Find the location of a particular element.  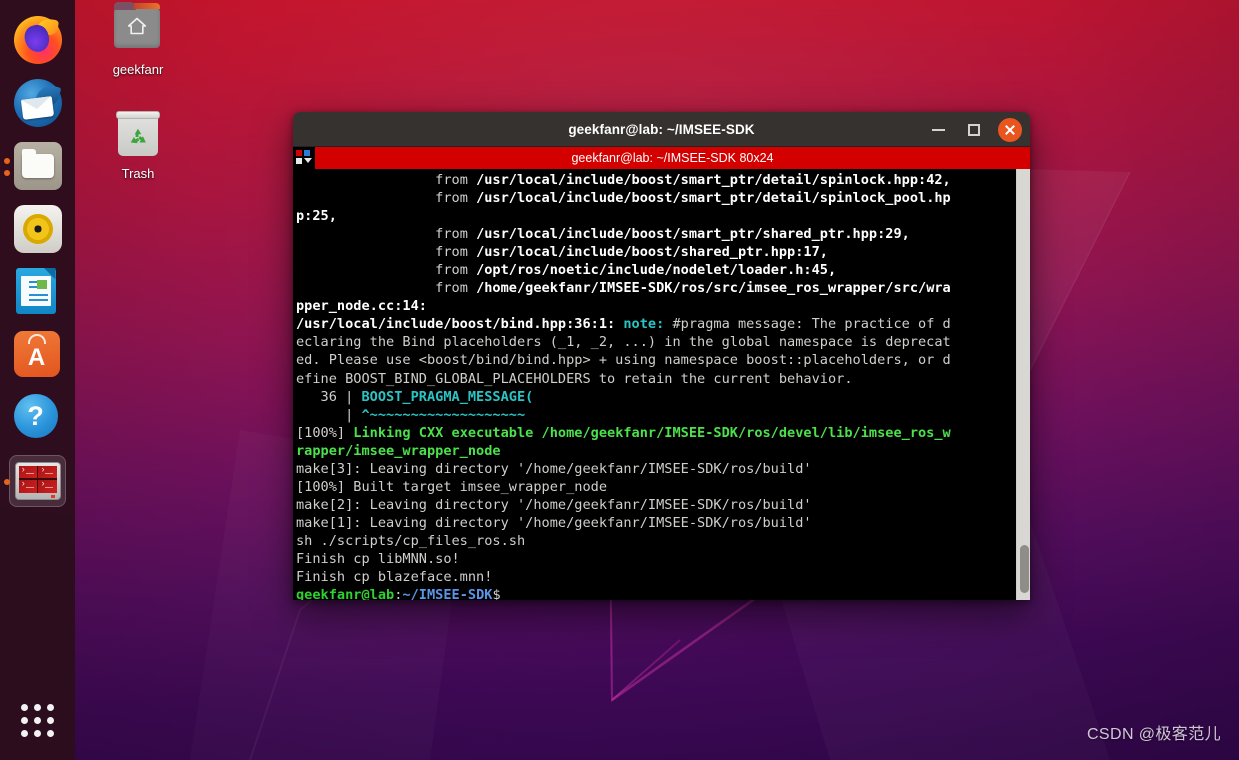

terminal-text-segment: #pragma message: The practice of d is located at coordinates (811, 324).